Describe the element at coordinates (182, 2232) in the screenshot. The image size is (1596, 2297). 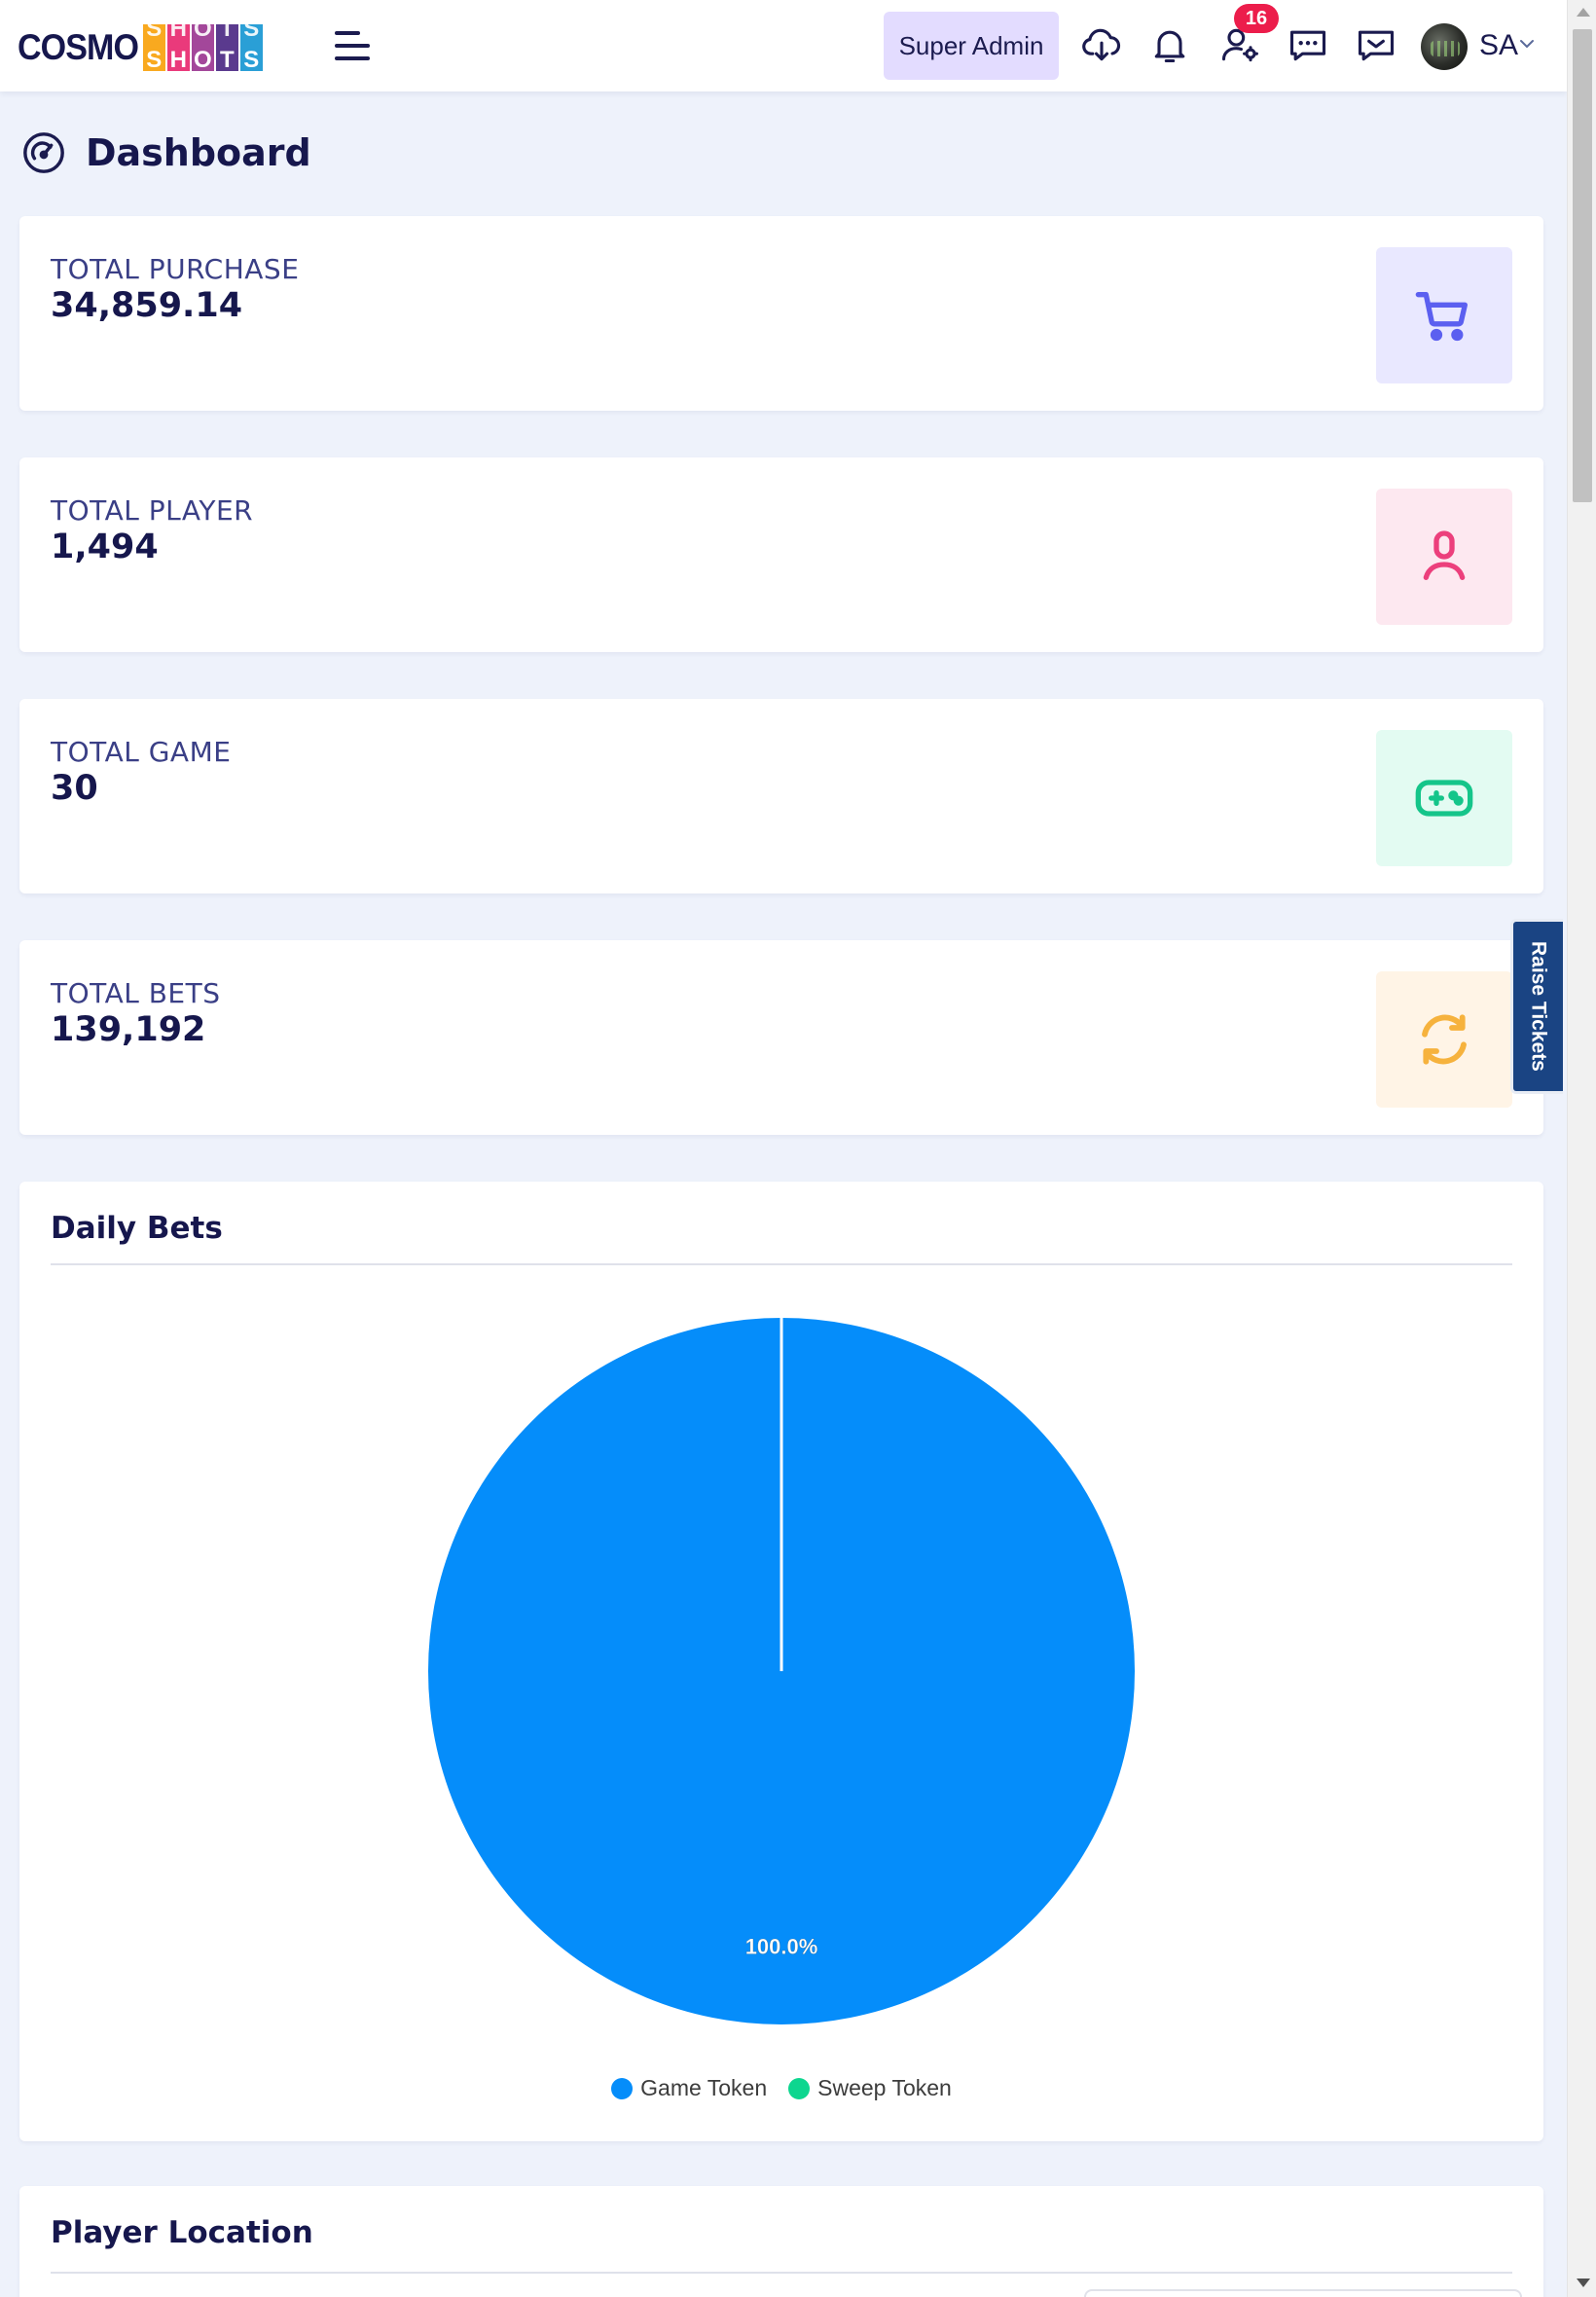
I see `card-title: Player Location` at that location.